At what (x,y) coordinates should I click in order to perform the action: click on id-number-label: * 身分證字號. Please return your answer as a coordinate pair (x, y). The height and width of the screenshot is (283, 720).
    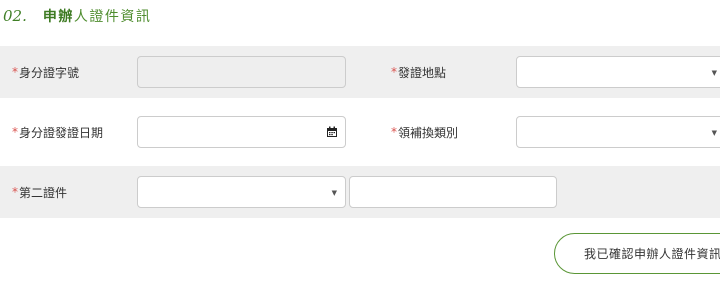
    Looking at the image, I should click on (45, 72).